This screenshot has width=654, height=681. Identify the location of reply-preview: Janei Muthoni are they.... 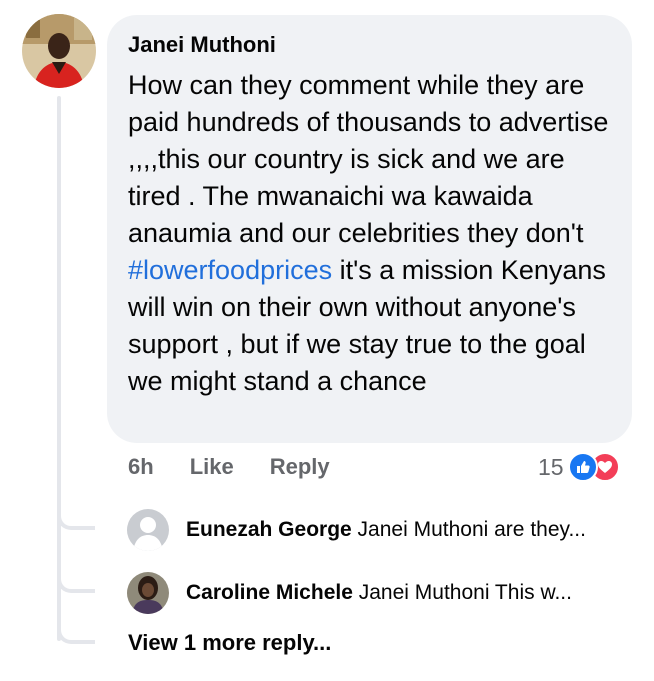
(471, 529).